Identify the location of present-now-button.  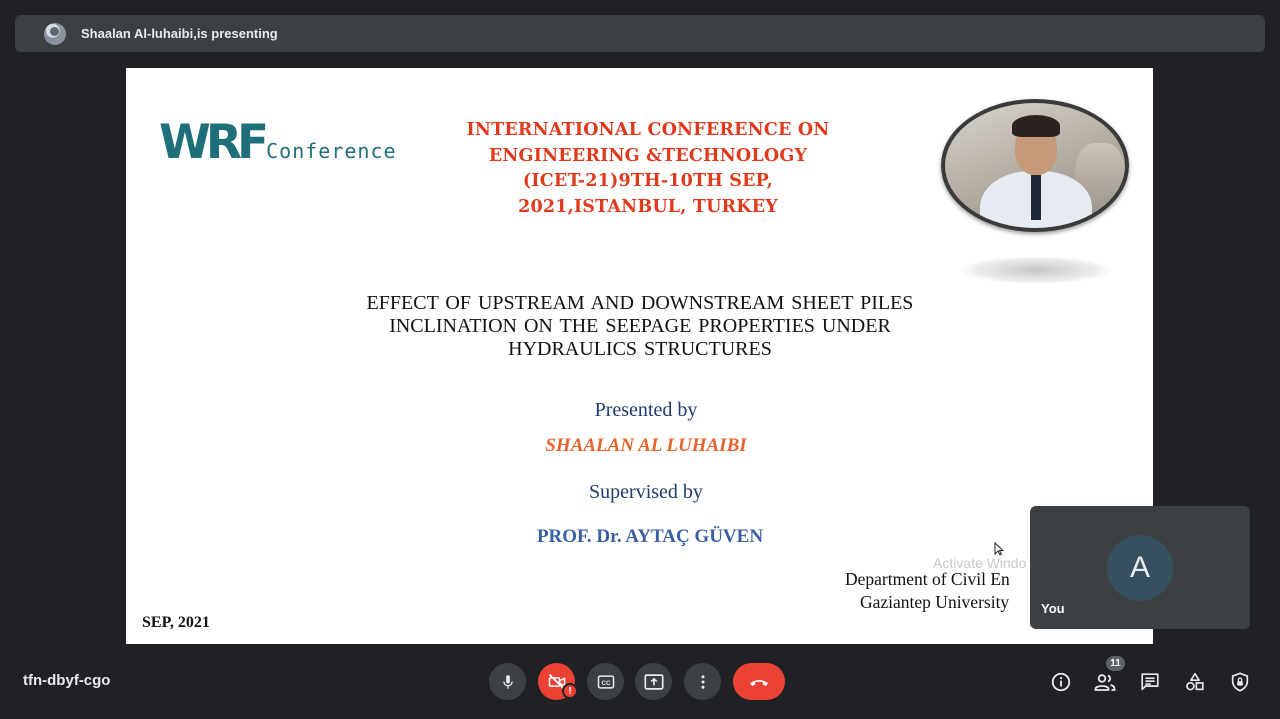
(653, 681).